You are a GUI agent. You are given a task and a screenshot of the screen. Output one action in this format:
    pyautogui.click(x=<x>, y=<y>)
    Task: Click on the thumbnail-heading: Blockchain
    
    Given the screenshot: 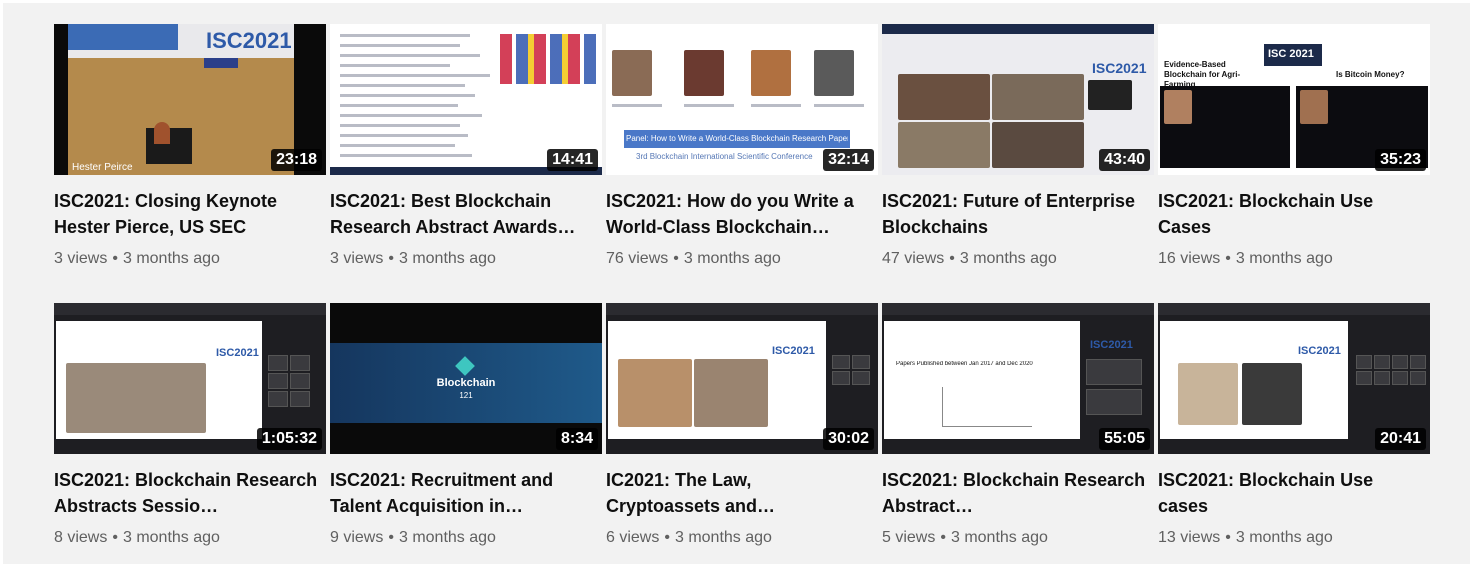 What is the action you would take?
    pyautogui.click(x=466, y=383)
    